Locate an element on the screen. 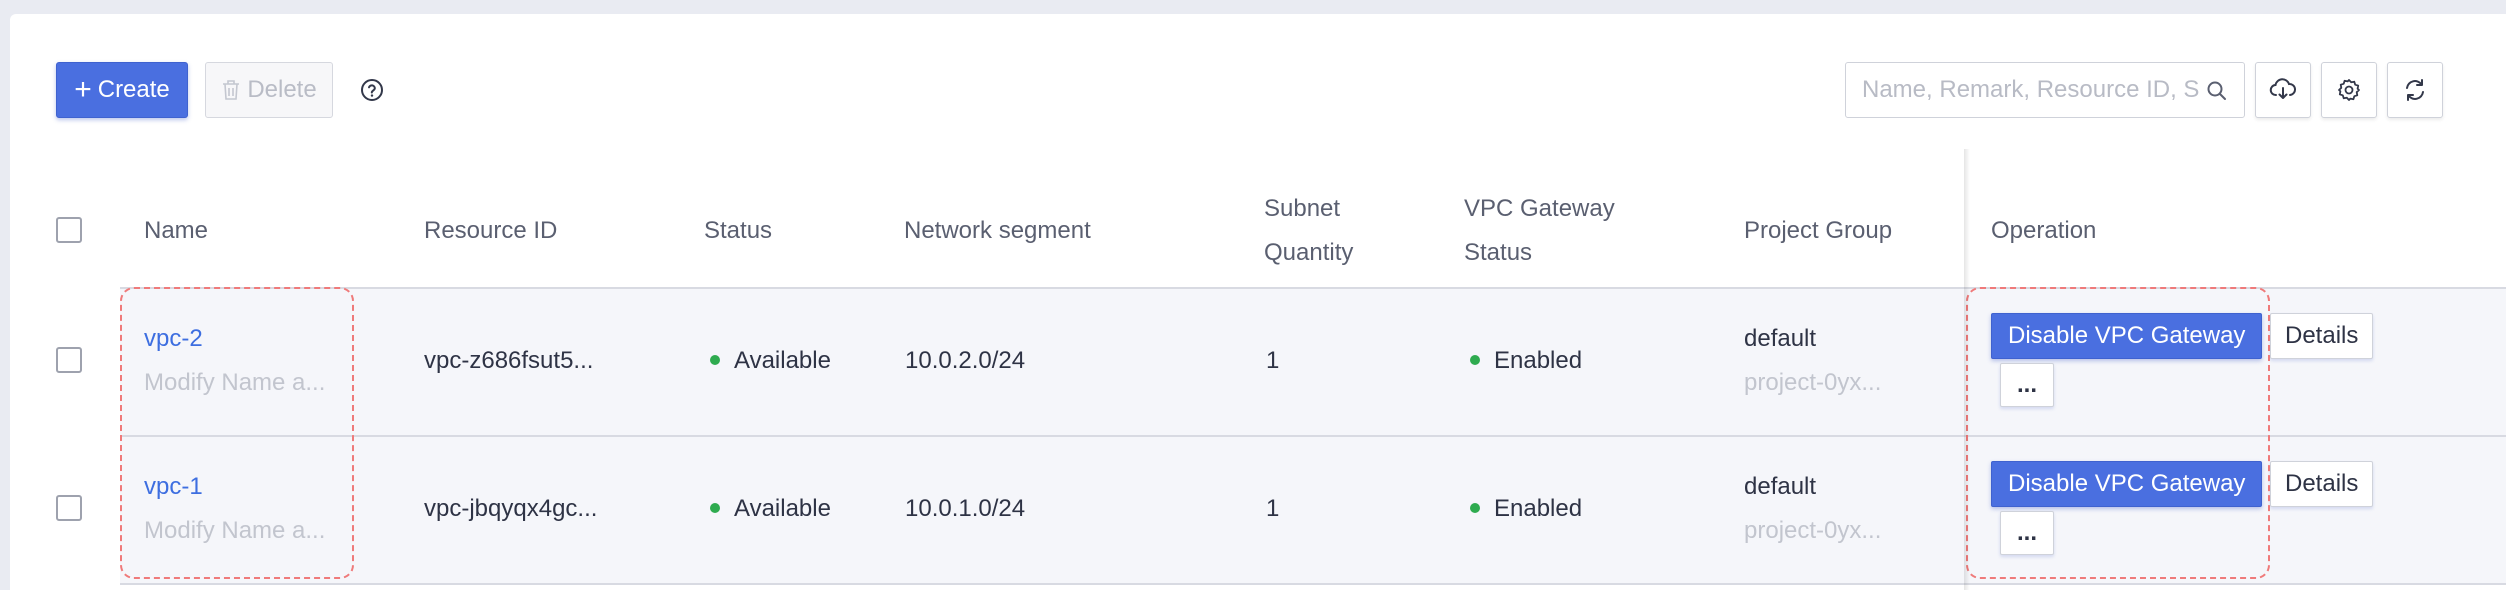 The width and height of the screenshot is (2506, 590). network-segment: 10.0.2.0/24 is located at coordinates (965, 360).